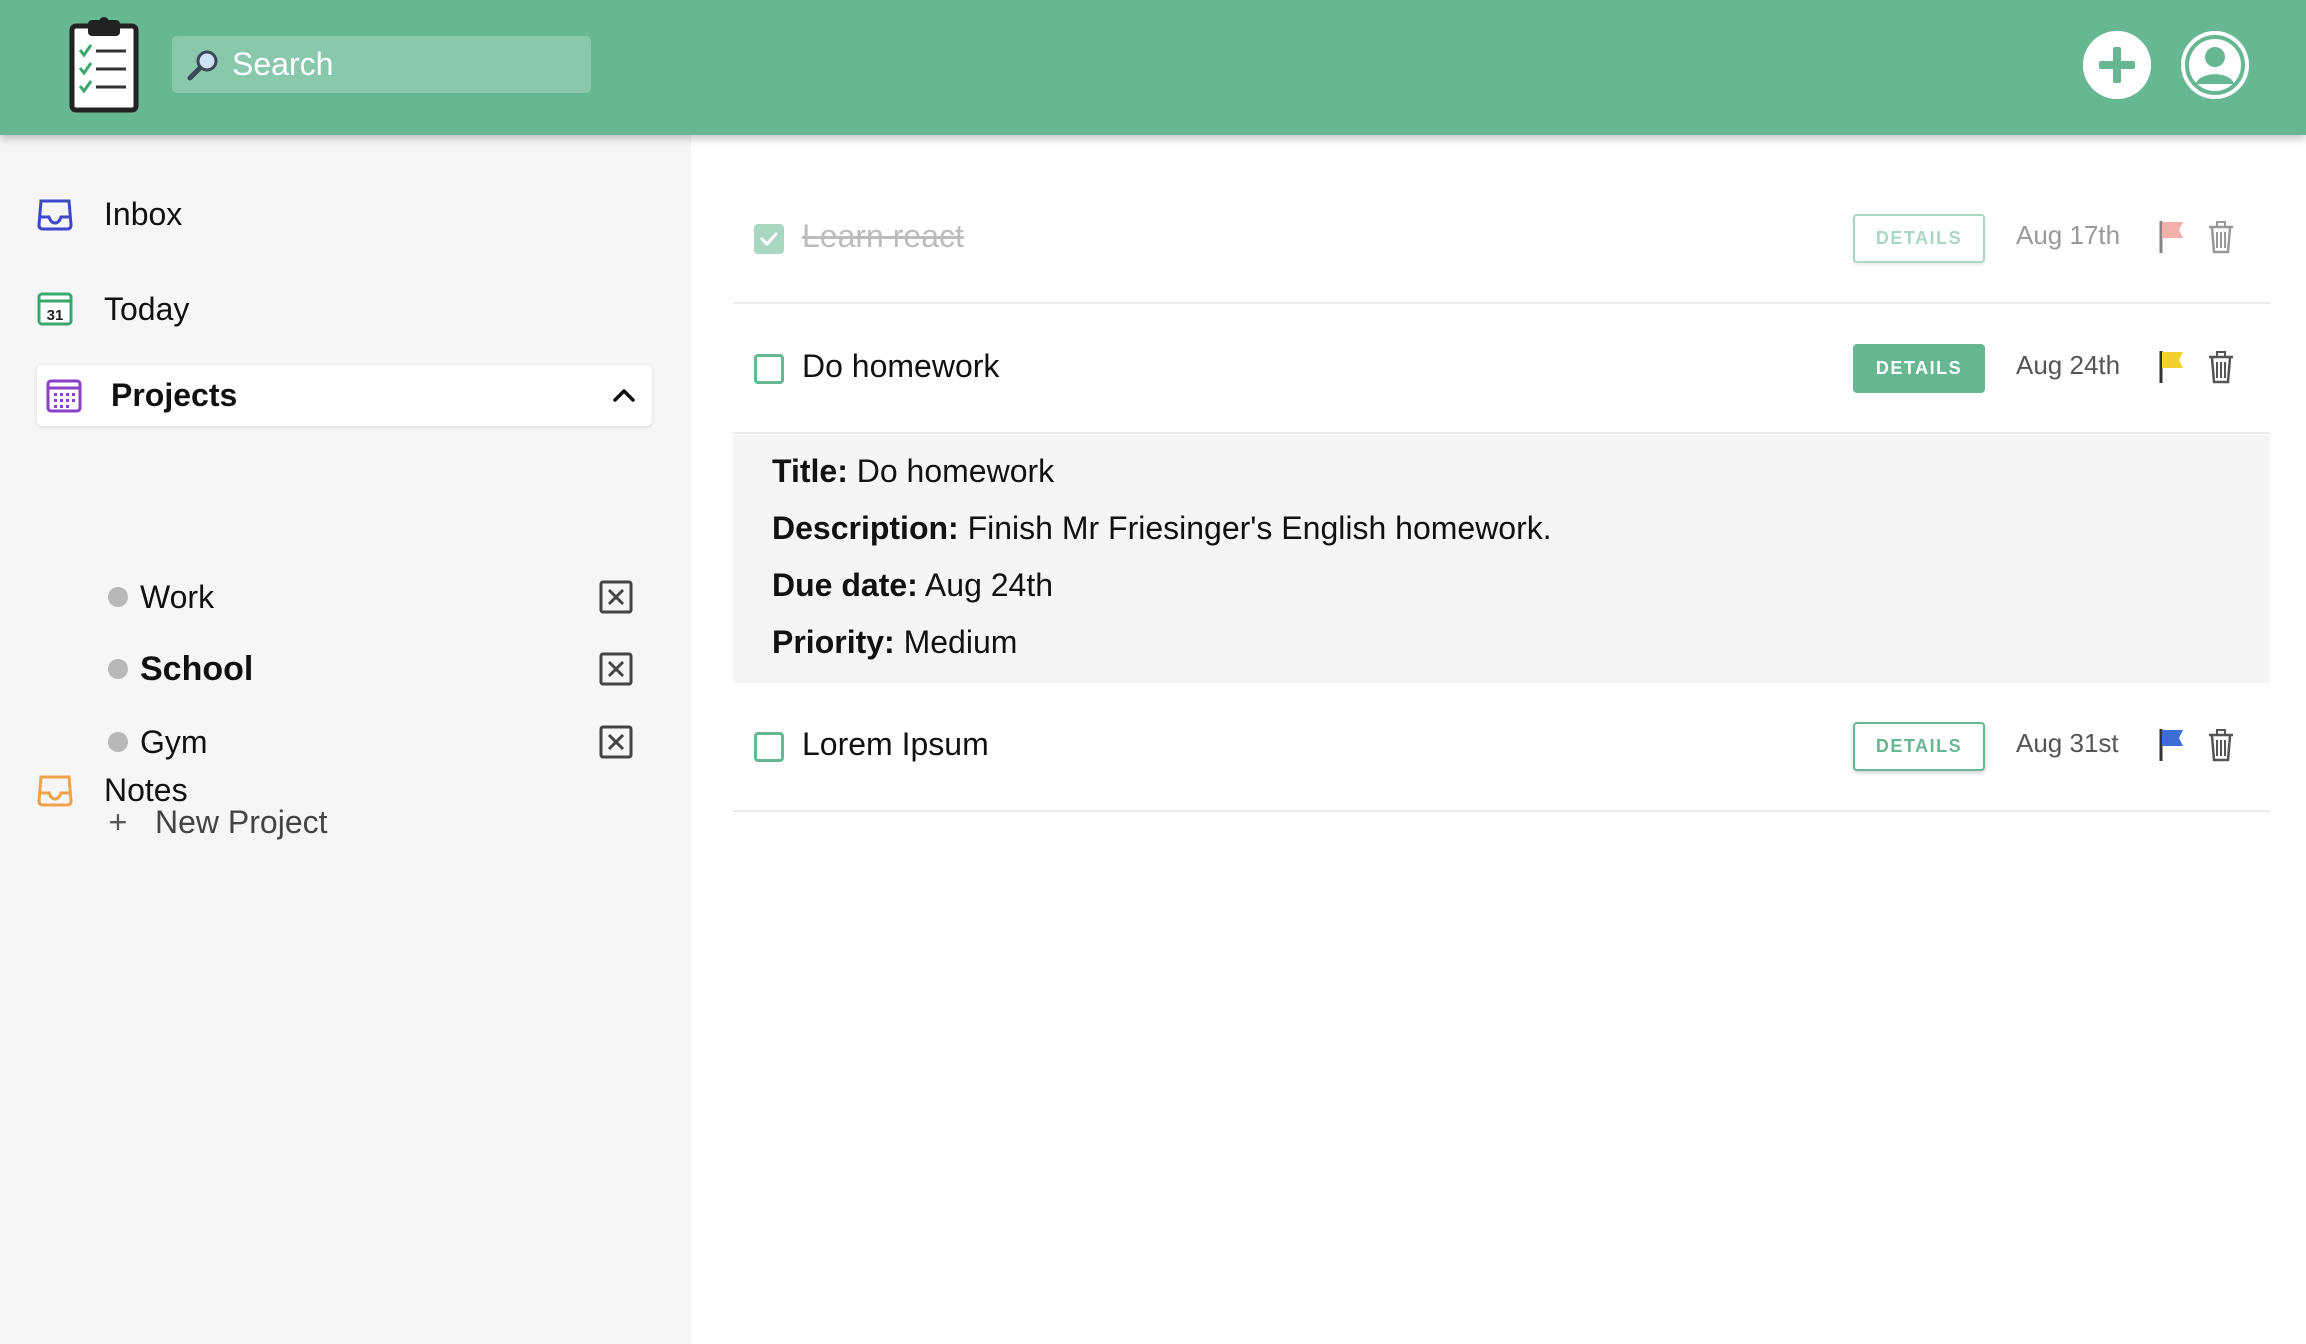 The width and height of the screenshot is (2306, 1344). Describe the element at coordinates (1501, 747) in the screenshot. I see `task-row: Lorem Ipsum DETAILS Aug 31st` at that location.